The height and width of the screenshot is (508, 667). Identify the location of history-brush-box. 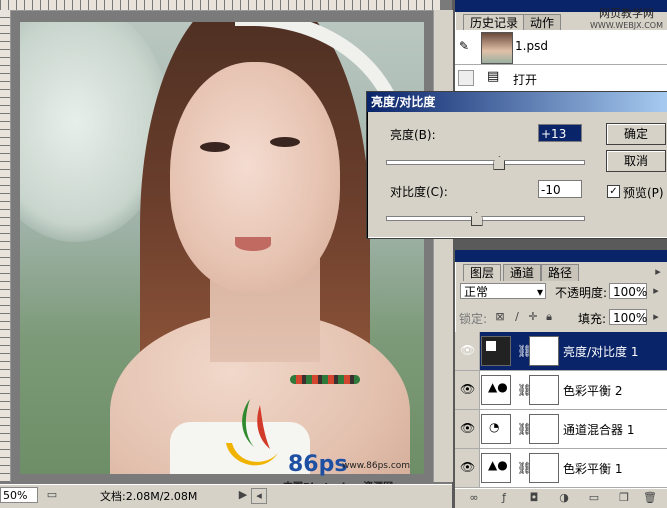
(466, 78).